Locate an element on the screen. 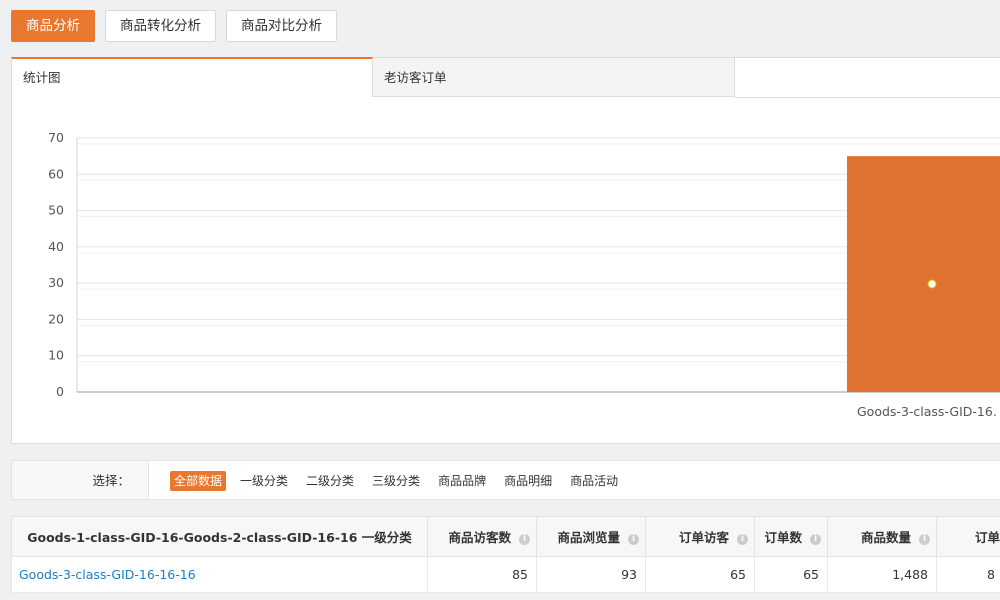  cell-name: Goods-3-class-GID-16-16-16 is located at coordinates (219, 574).